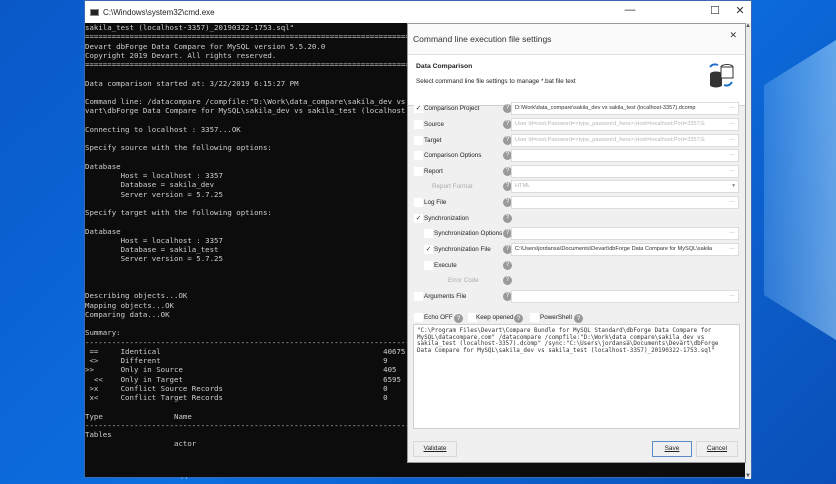  What do you see at coordinates (452, 108) in the screenshot?
I see `setting-label: Comparison Project` at bounding box center [452, 108].